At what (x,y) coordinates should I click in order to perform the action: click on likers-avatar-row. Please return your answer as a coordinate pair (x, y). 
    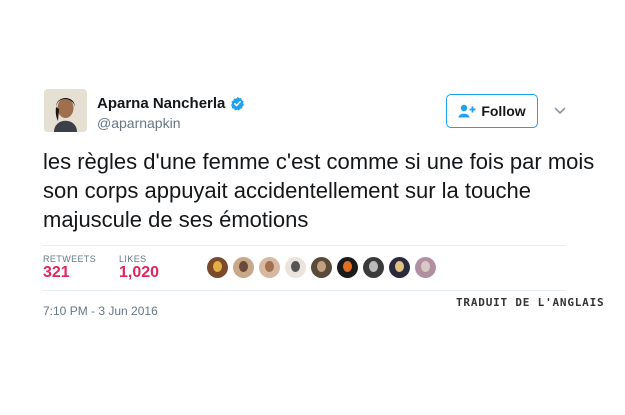
    Looking at the image, I should click on (324, 268).